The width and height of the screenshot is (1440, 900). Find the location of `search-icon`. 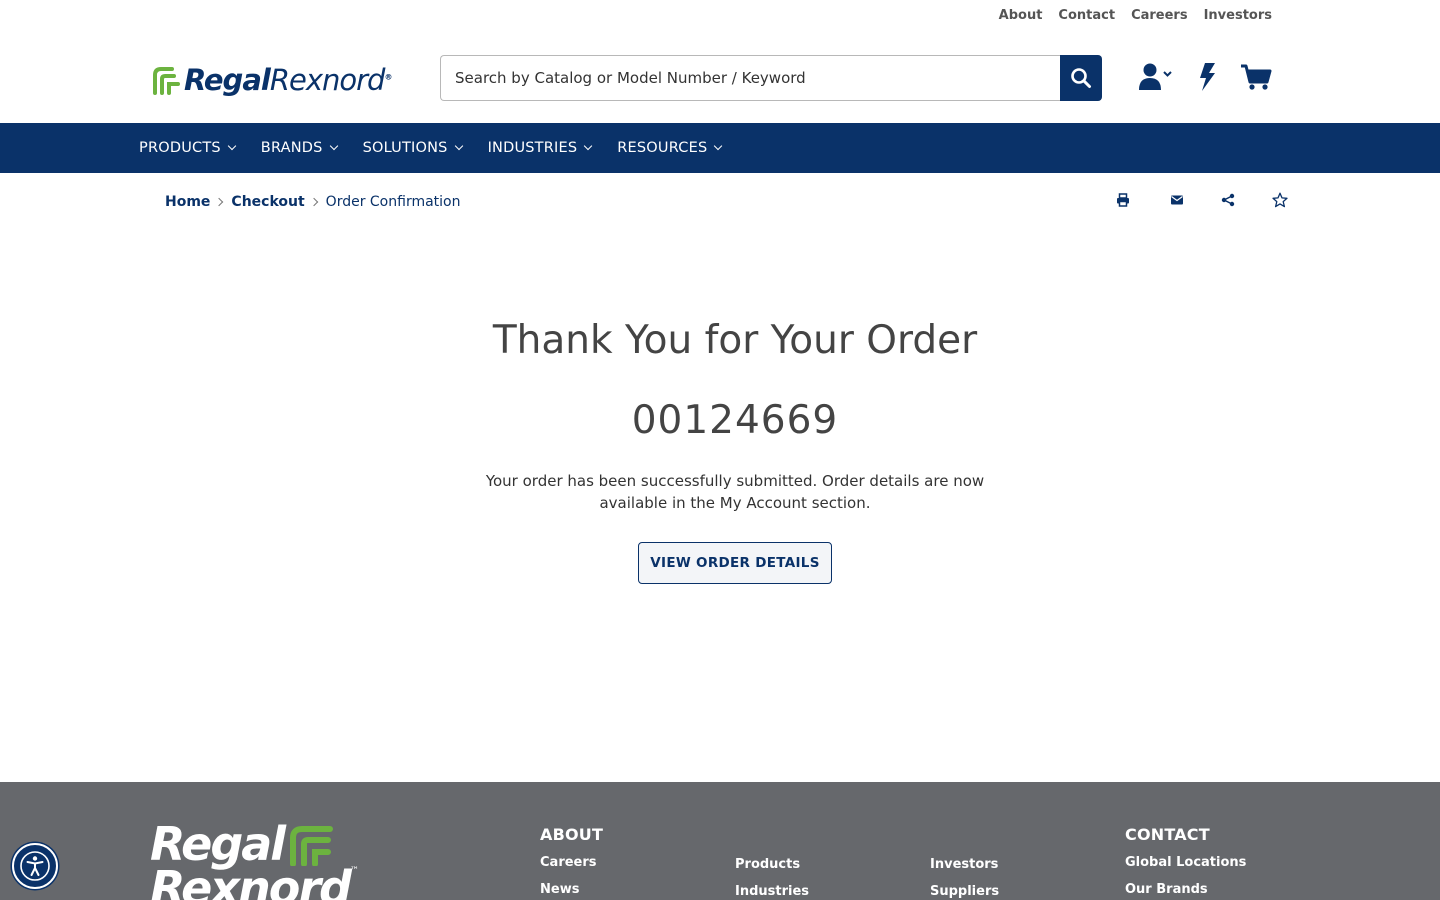

search-icon is located at coordinates (1081, 78).